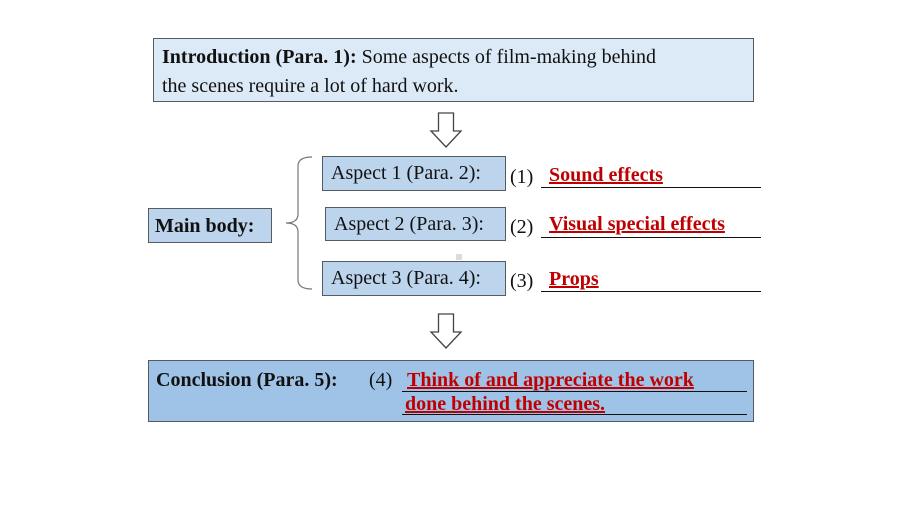 Image resolution: width=920 pixels, height=518 pixels. I want to click on introduction-text-2: the scenes require a lot of hard work., so click(310, 86).